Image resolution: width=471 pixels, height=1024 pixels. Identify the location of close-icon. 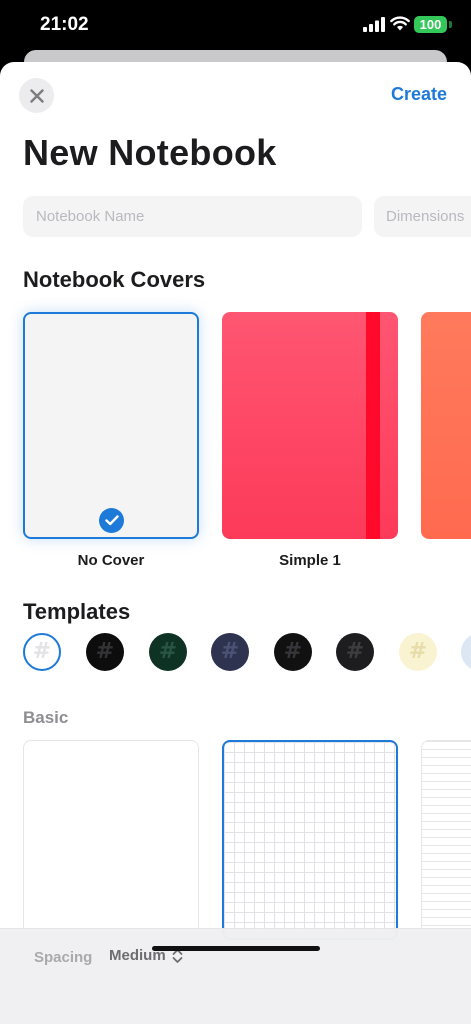
(36, 95).